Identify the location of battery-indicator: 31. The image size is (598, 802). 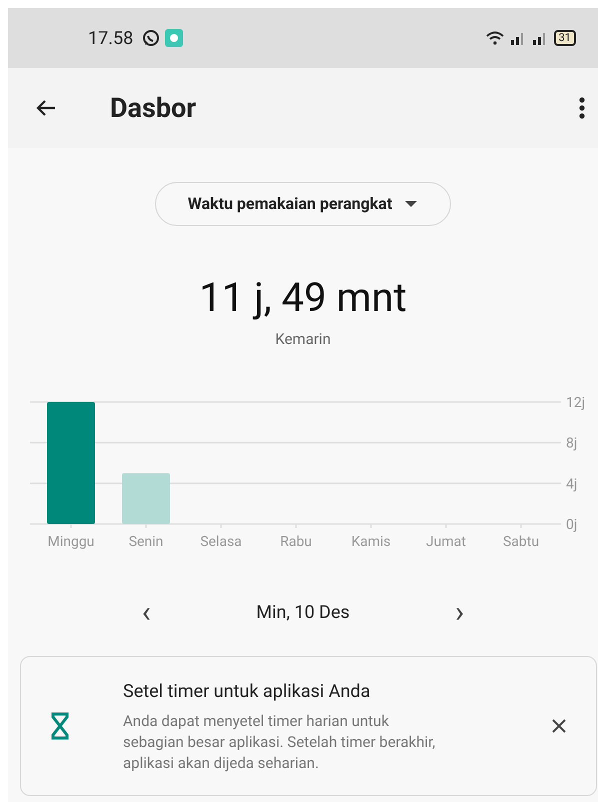
(565, 38).